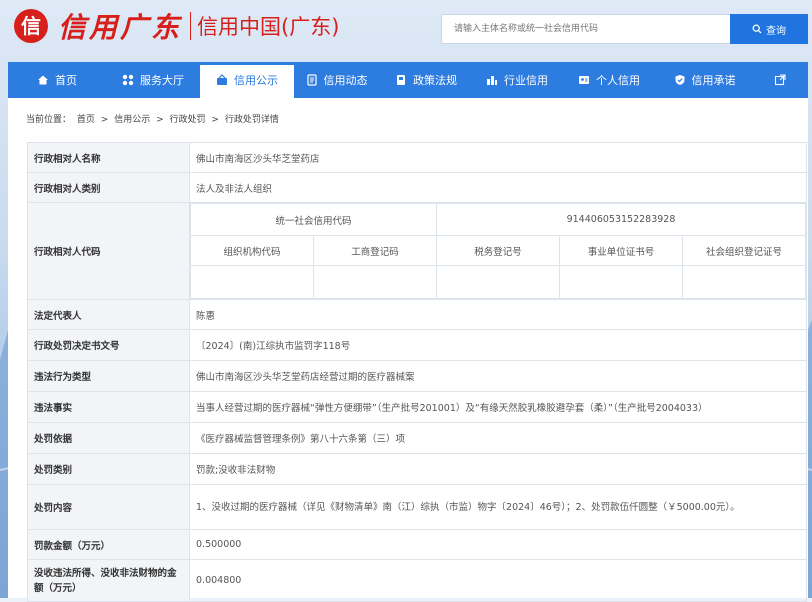  Describe the element at coordinates (108, 345) in the screenshot. I see `row-key: 行政处罚决定书文号` at that location.